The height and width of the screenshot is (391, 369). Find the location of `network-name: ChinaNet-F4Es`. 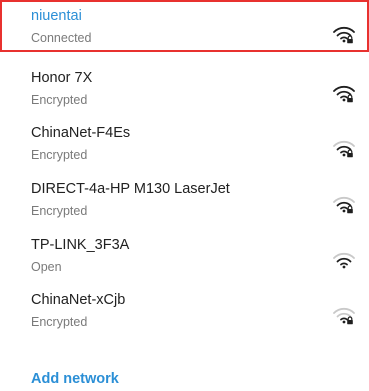

network-name: ChinaNet-F4Es is located at coordinates (81, 133).